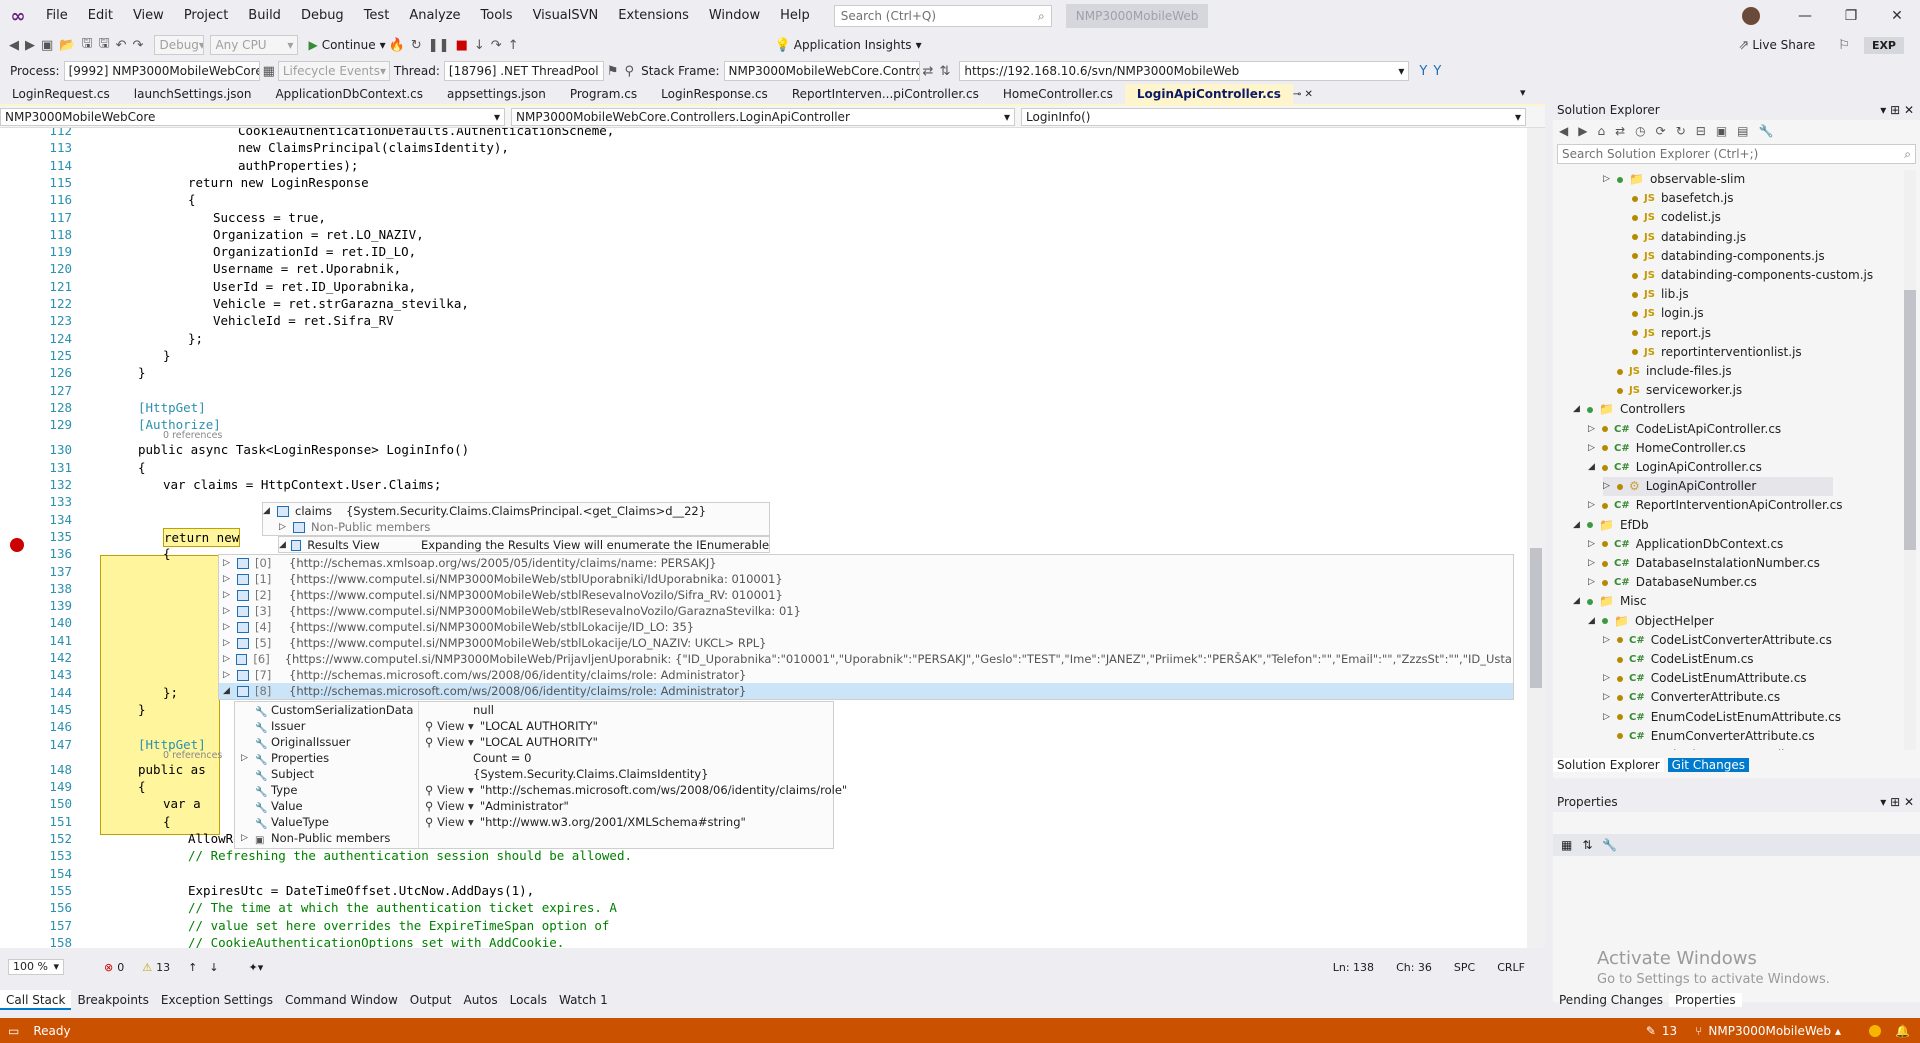 The width and height of the screenshot is (1920, 1043). What do you see at coordinates (1669, 217) in the screenshot?
I see `tree-item-codelist-js: JS codelist.js` at bounding box center [1669, 217].